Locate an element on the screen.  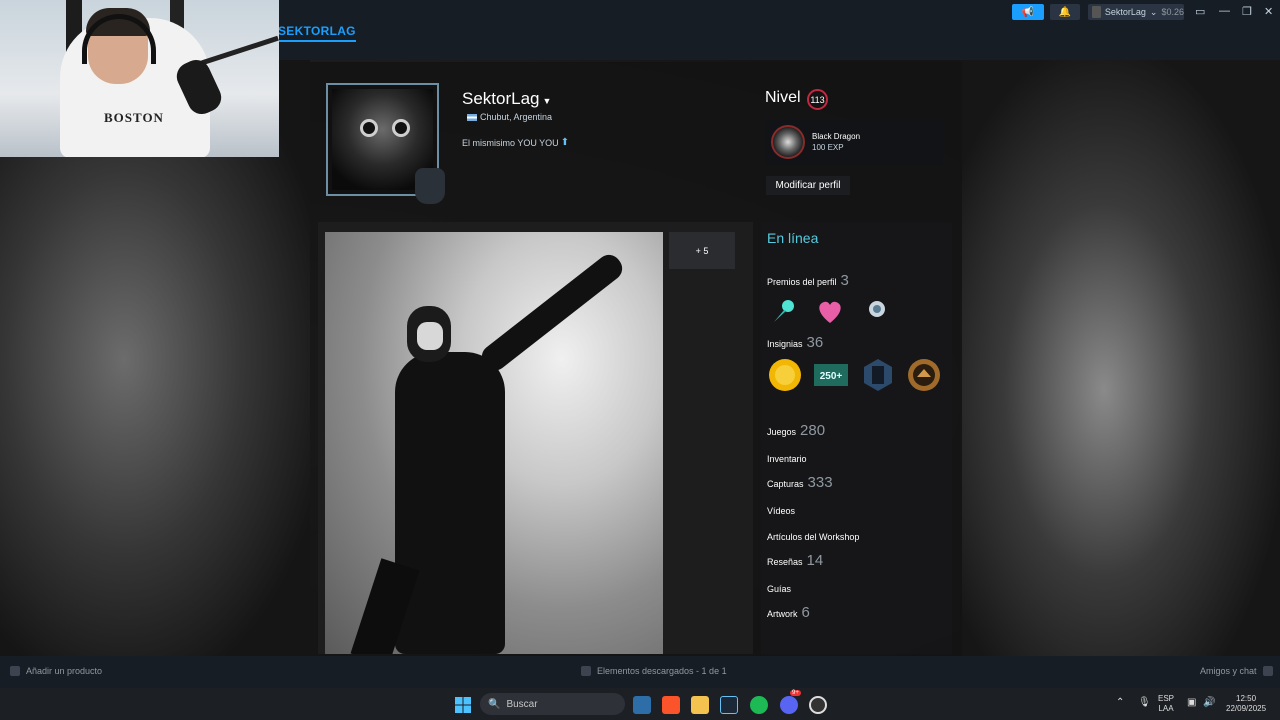
games-250-badge-icon: 250+ is located at coordinates (831, 375).